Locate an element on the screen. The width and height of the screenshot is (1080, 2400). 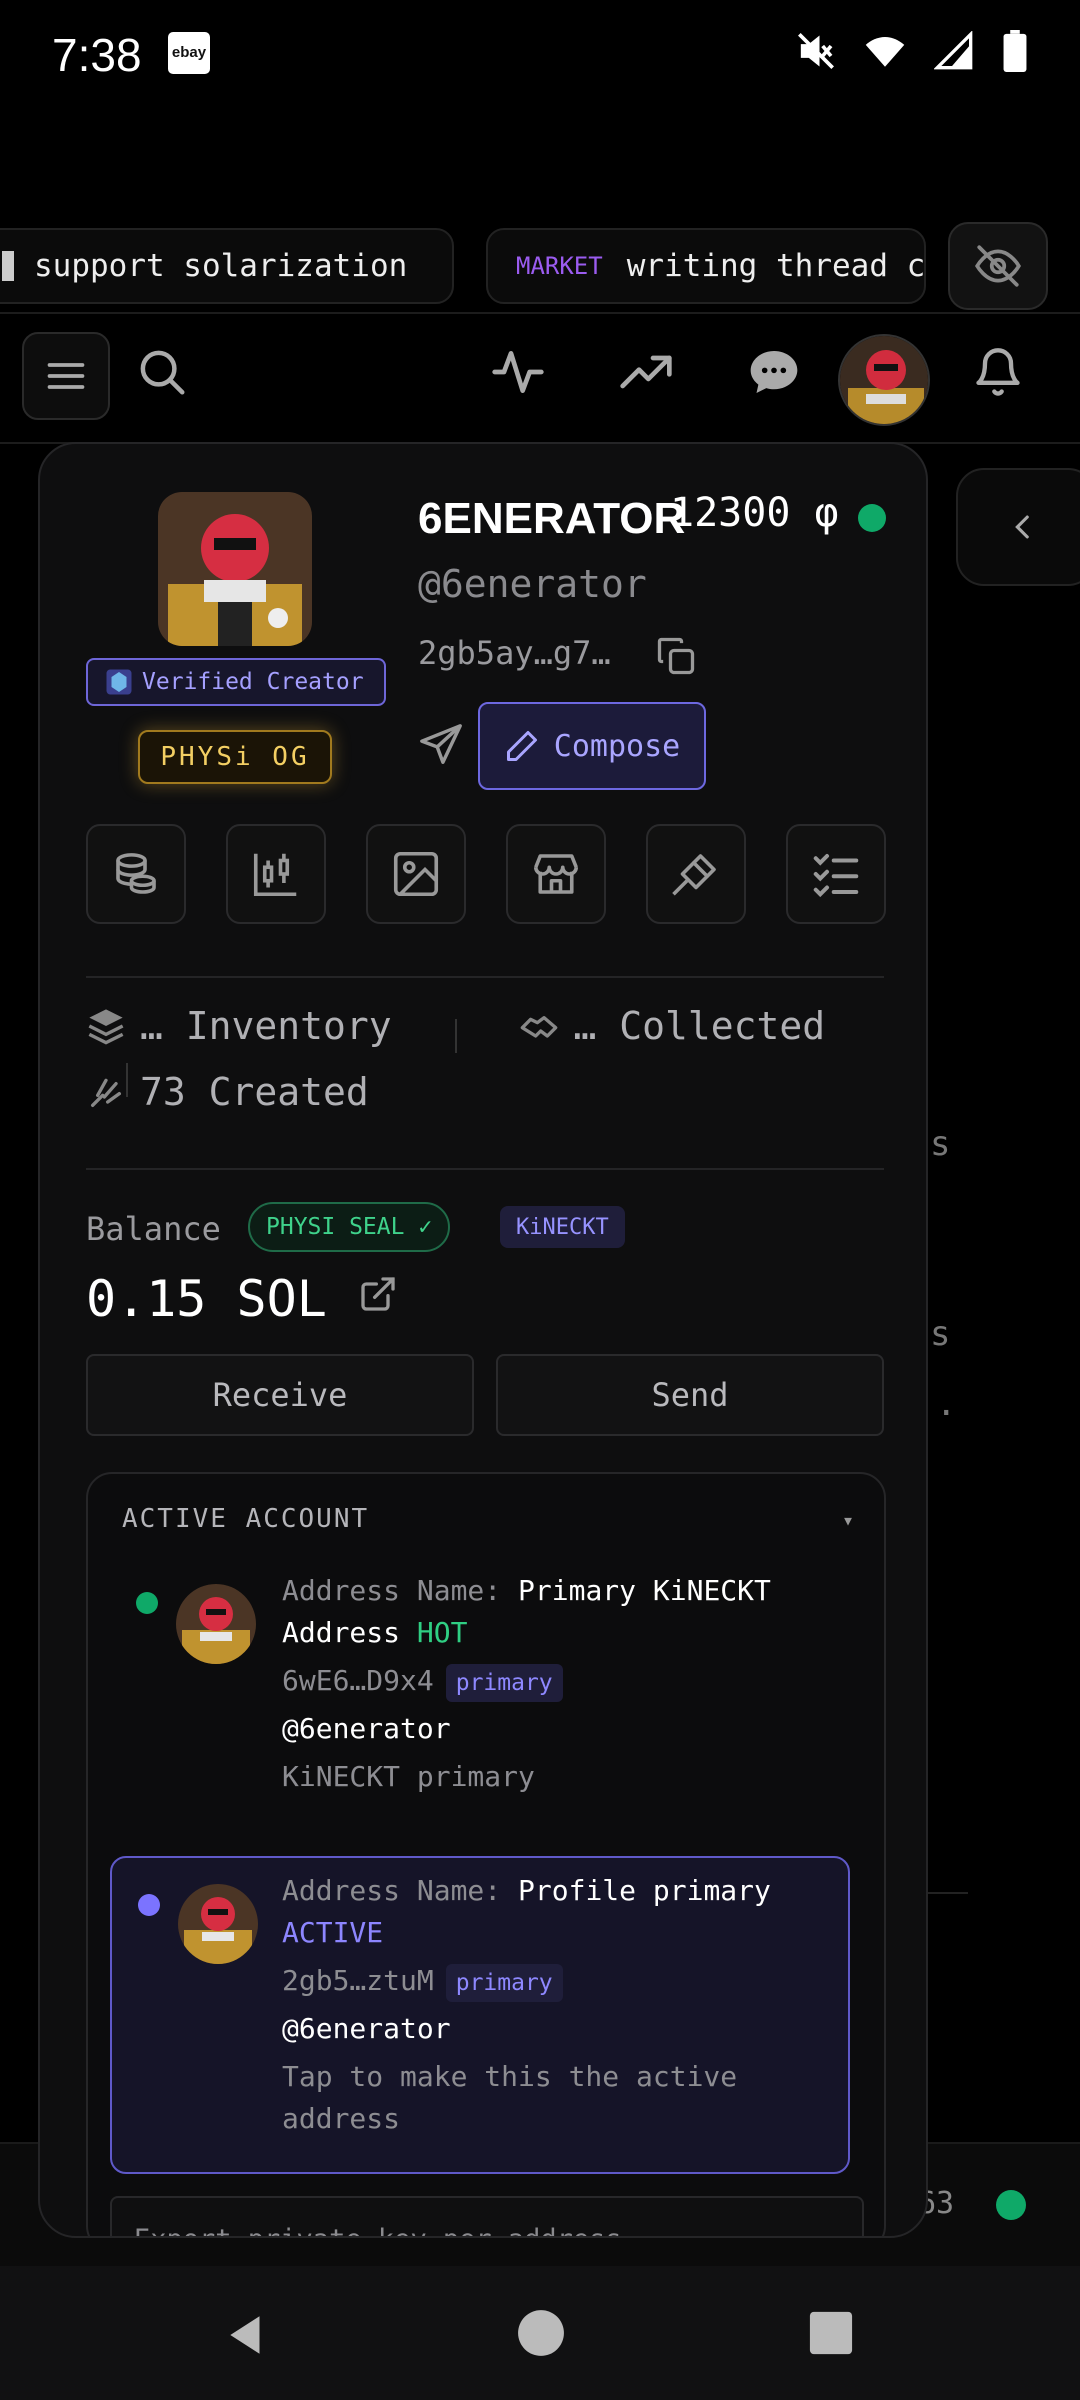
display-name: 6ENERATOR is located at coordinates (552, 518).